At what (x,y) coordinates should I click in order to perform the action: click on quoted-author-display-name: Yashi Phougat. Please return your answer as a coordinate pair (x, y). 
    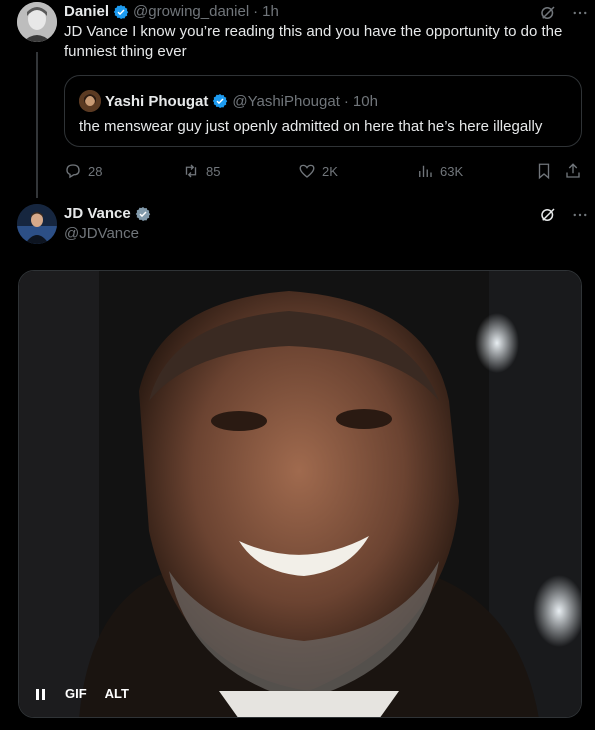
    Looking at the image, I should click on (157, 101).